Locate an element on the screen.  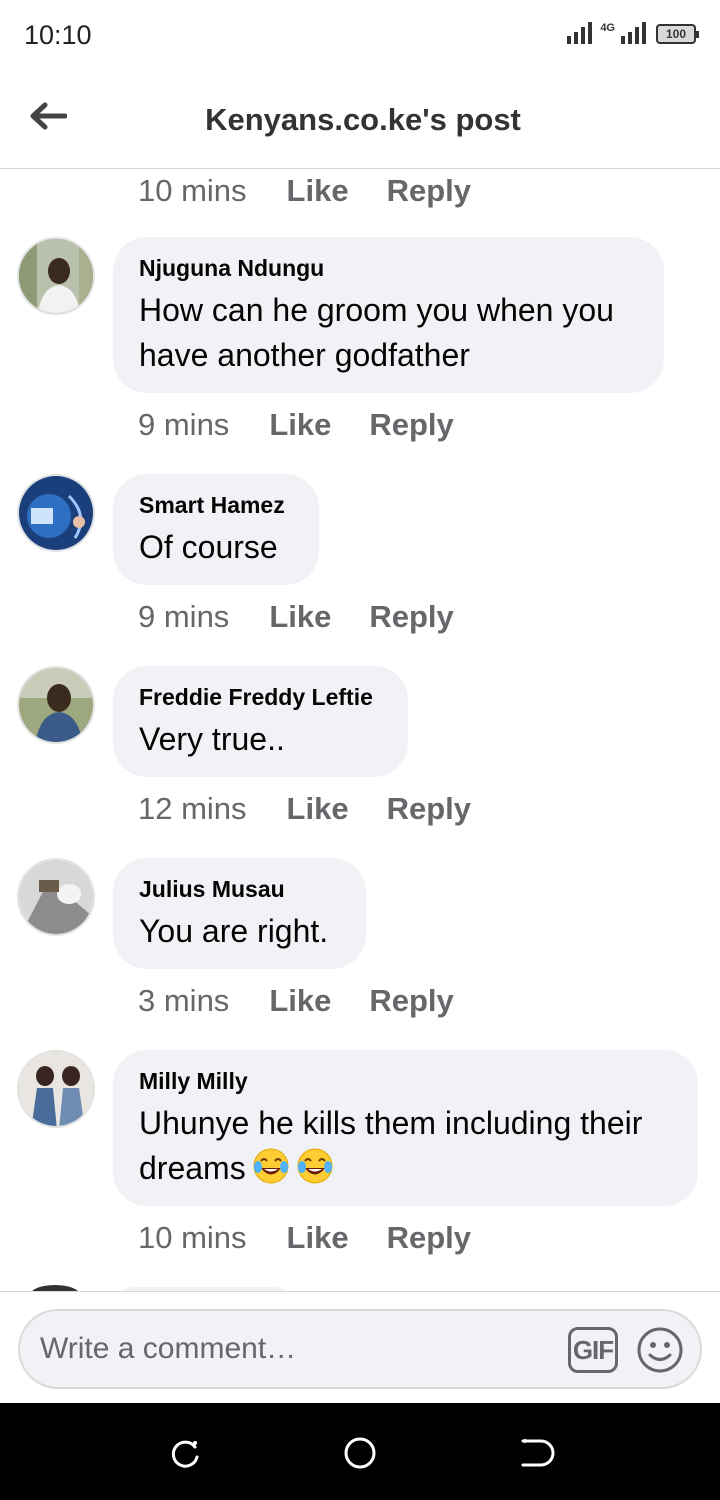
system-nav-bar is located at coordinates (360, 1451).